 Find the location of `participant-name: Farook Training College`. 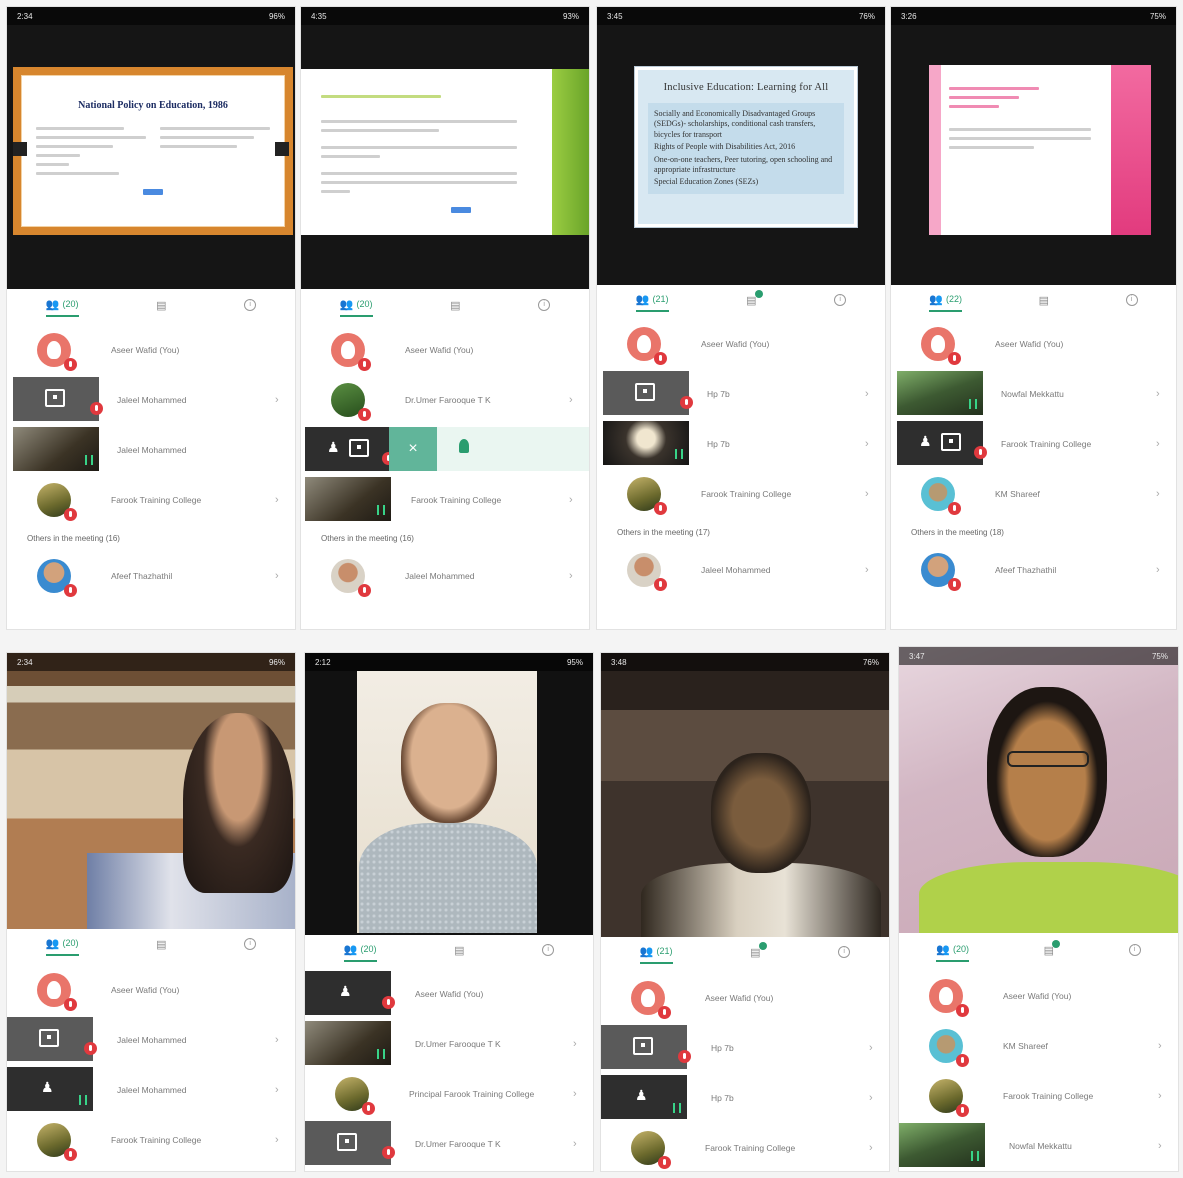

participant-name: Farook Training College is located at coordinates (750, 1148).